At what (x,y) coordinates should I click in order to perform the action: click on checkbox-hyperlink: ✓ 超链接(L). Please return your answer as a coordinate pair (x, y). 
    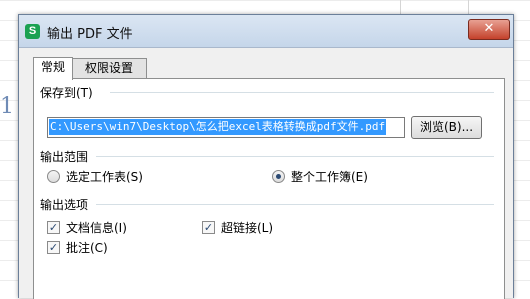
    Looking at the image, I should click on (237, 227).